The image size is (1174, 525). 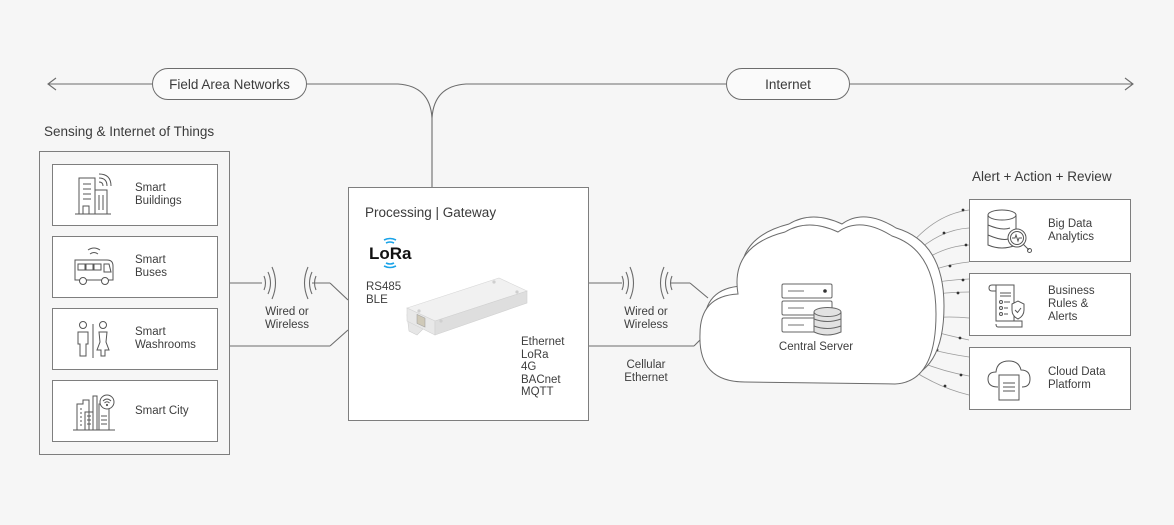 I want to click on label-line-1: Business, so click(x=1071, y=291).